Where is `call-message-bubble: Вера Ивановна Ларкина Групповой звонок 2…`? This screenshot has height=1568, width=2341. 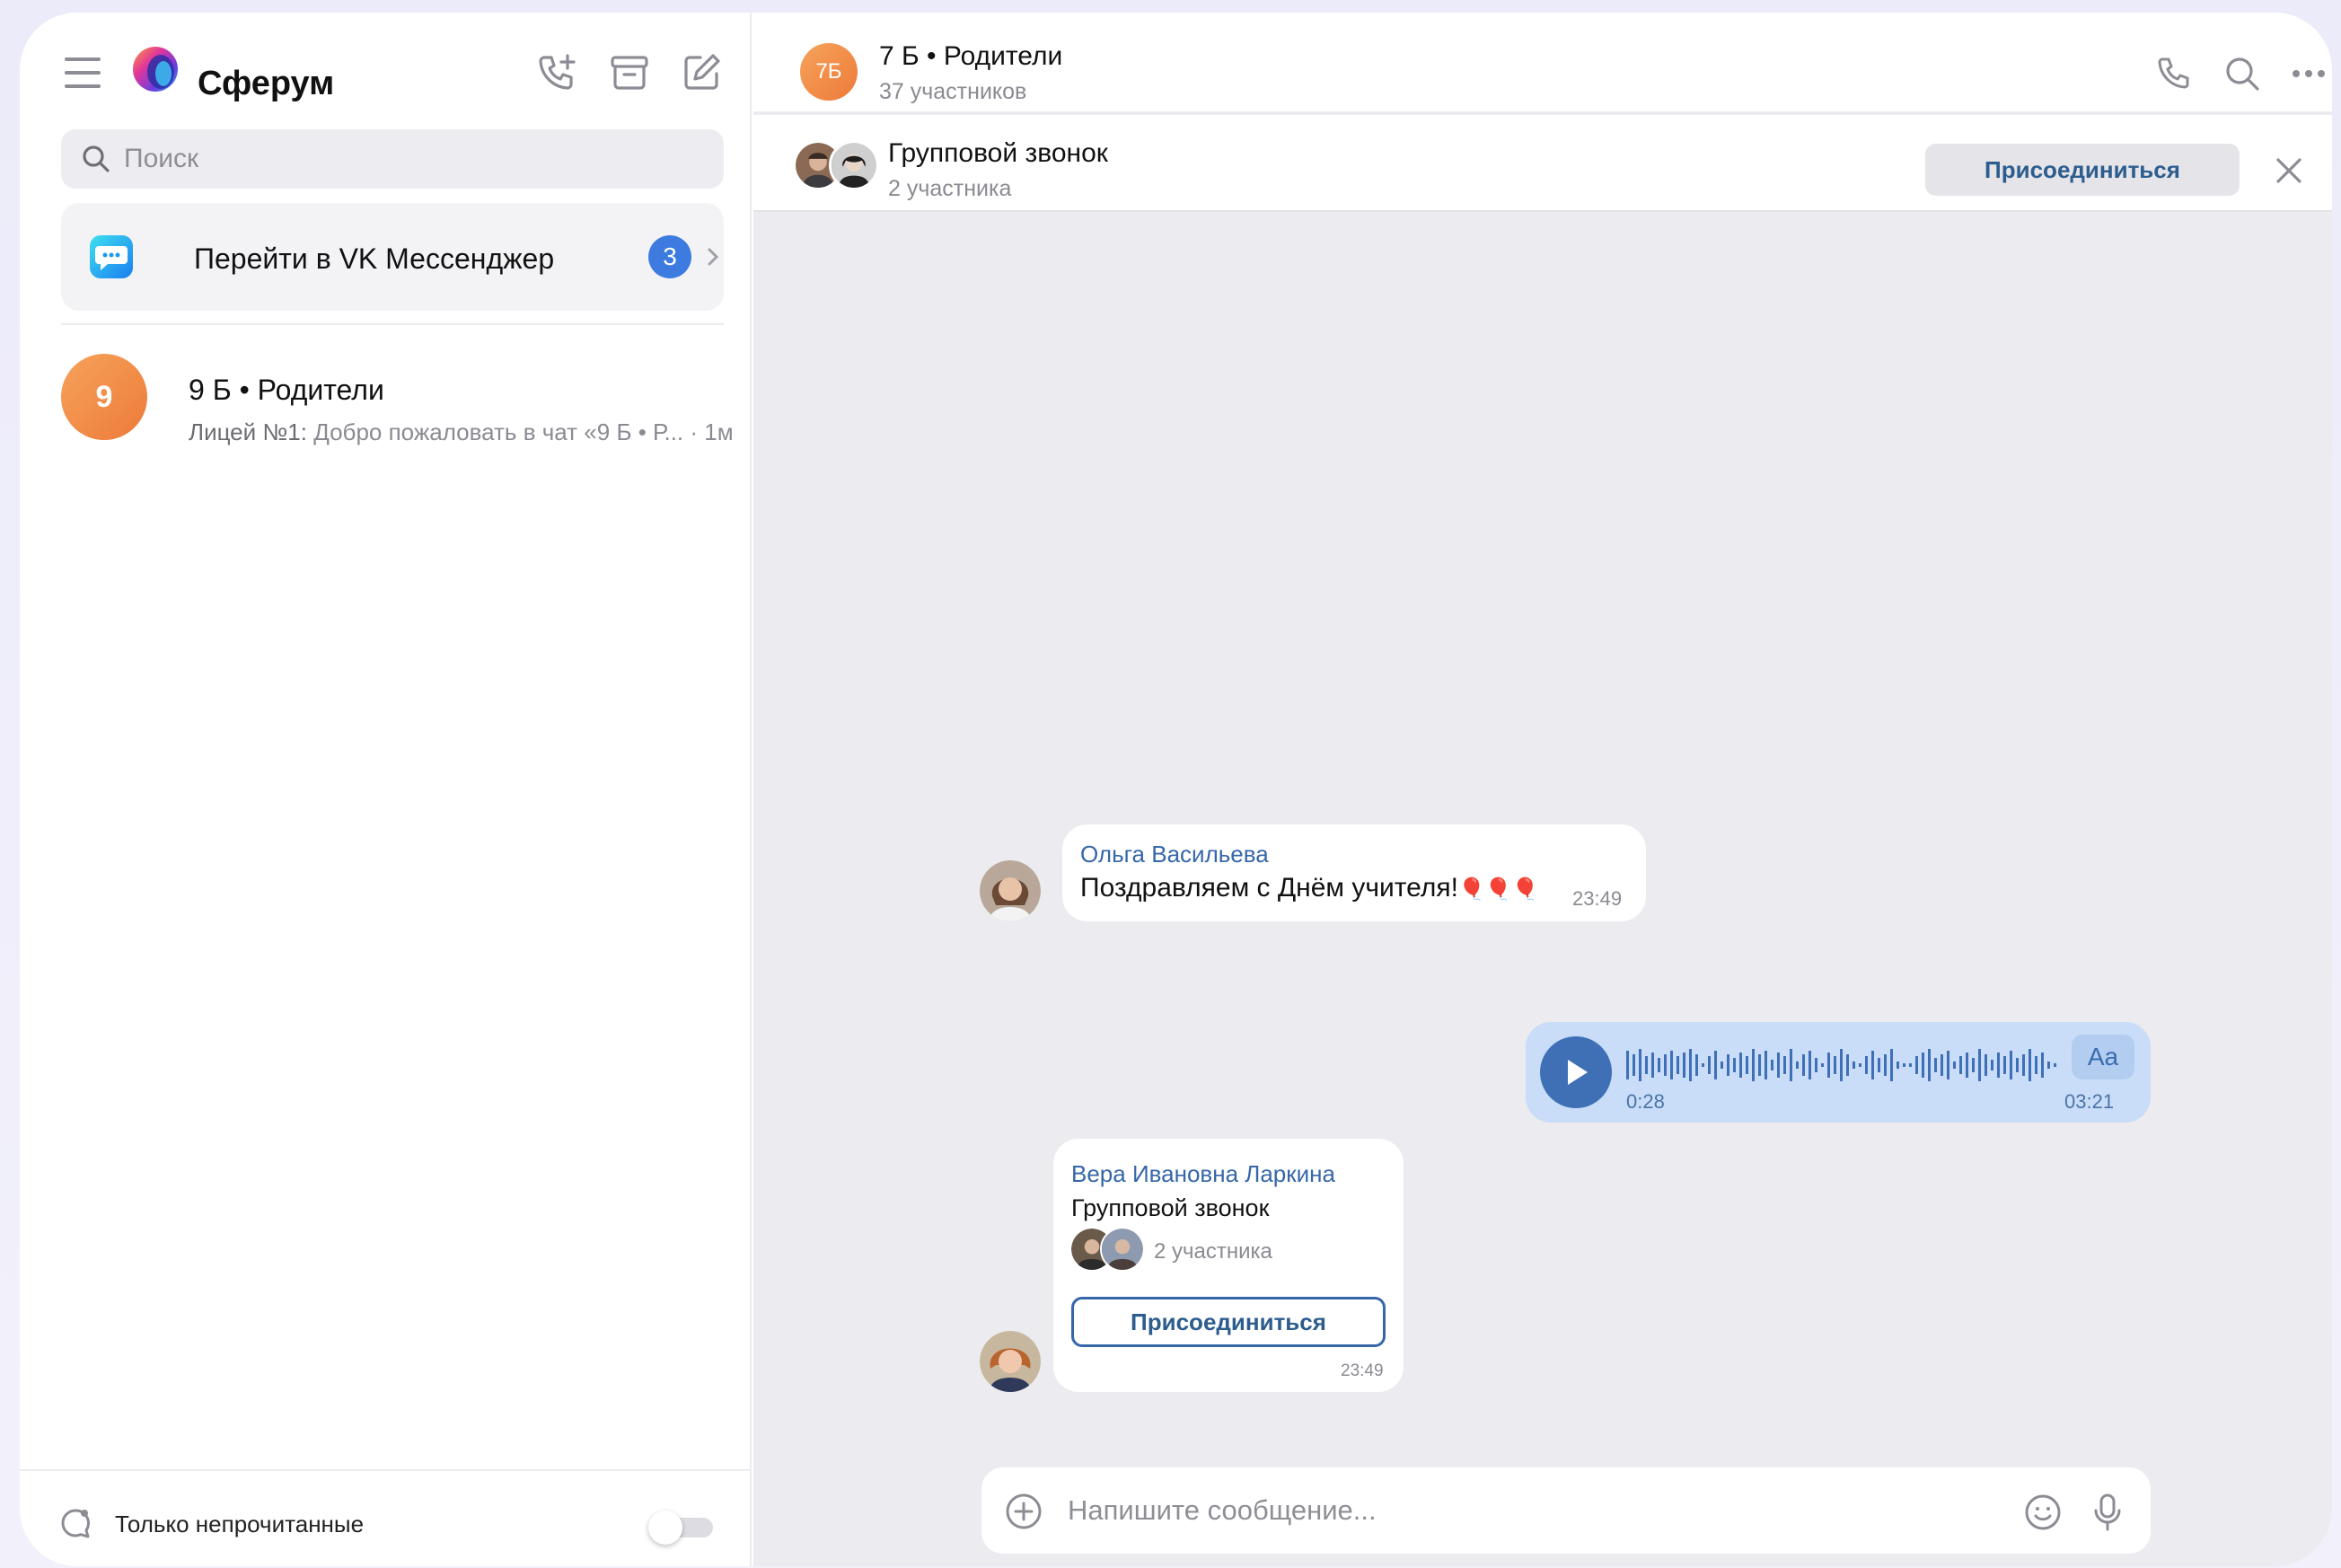 call-message-bubble: Вера Ивановна Ларкина Групповой звонок 2… is located at coordinates (1228, 1265).